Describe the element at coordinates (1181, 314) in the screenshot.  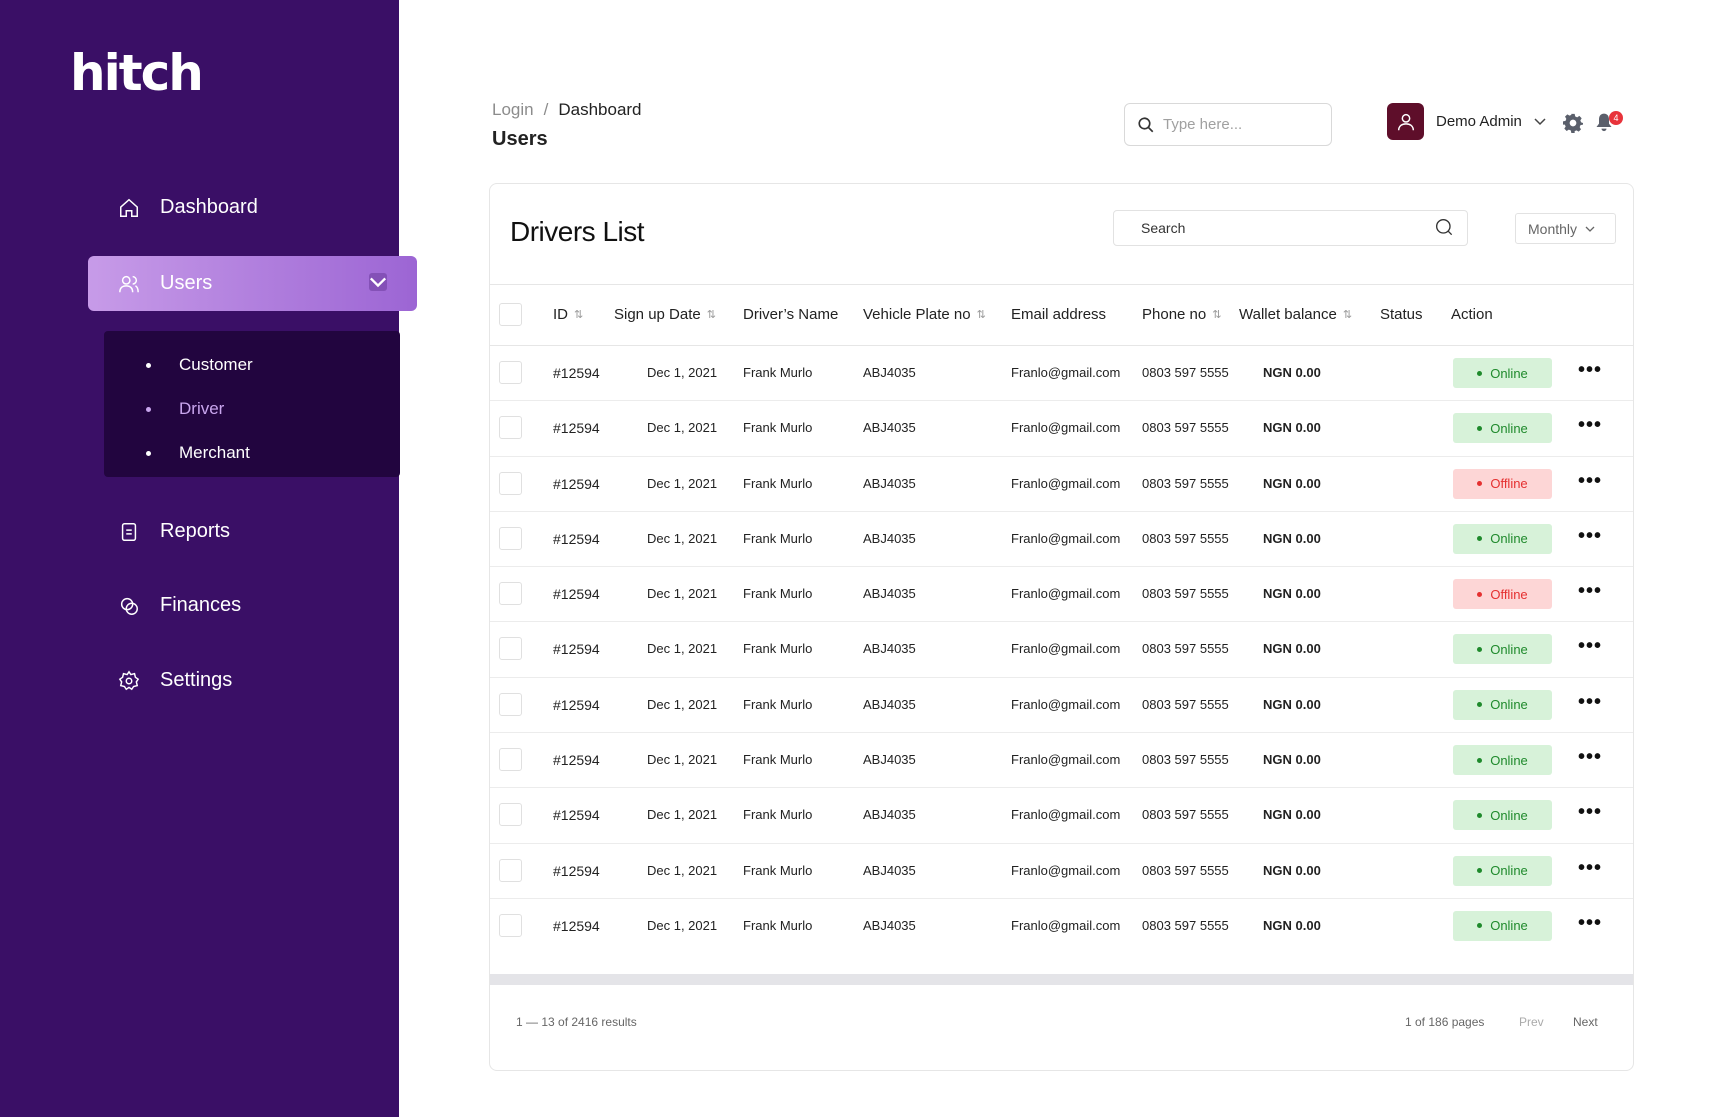
I see `col-phone: Phone no ⇅` at that location.